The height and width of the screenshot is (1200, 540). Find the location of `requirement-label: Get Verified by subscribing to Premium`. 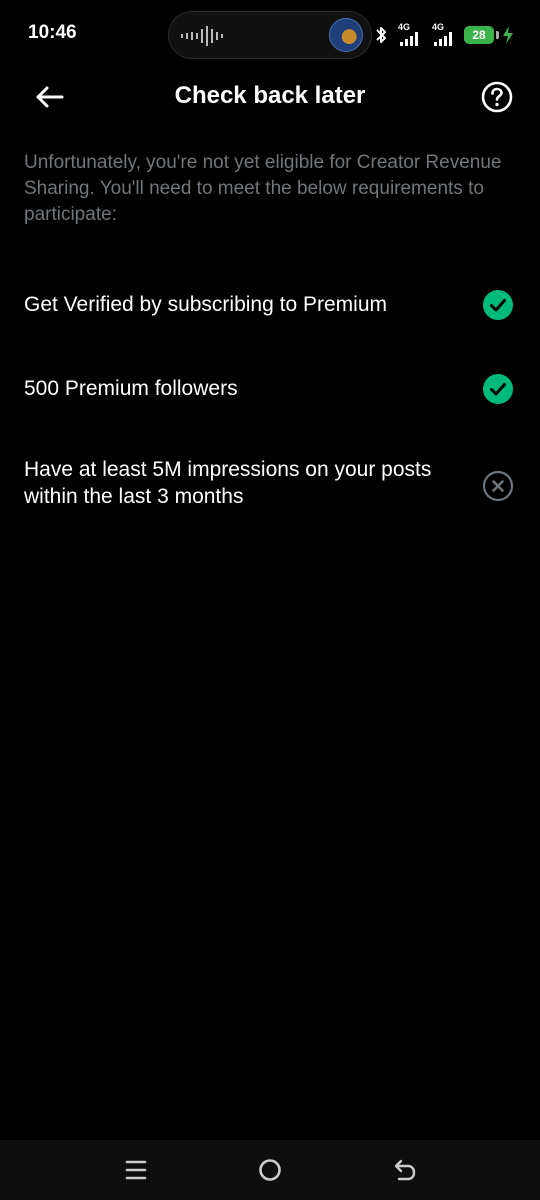

requirement-label: Get Verified by subscribing to Premium is located at coordinates (205, 304).